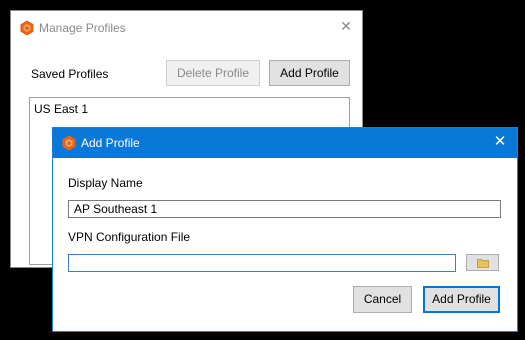  Describe the element at coordinates (213, 73) in the screenshot. I see `delete-profile-button: Delete Profile` at that location.